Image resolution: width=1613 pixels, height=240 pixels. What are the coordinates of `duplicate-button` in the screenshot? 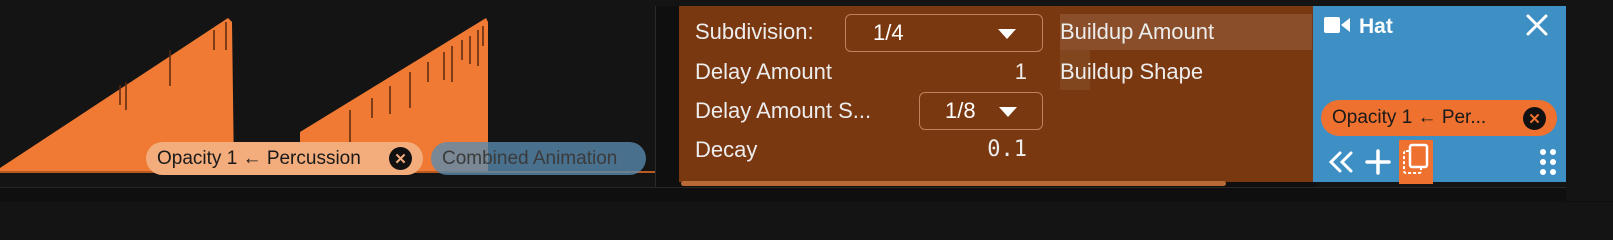 It's located at (1416, 162).